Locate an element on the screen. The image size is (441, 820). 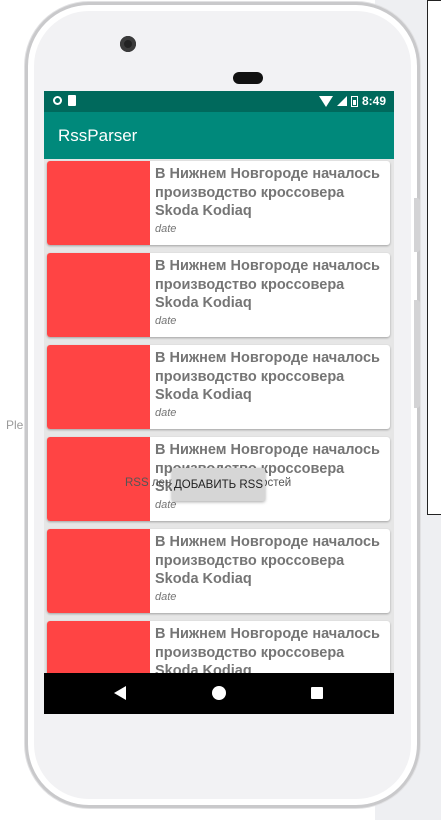
recents-icon is located at coordinates (317, 693).